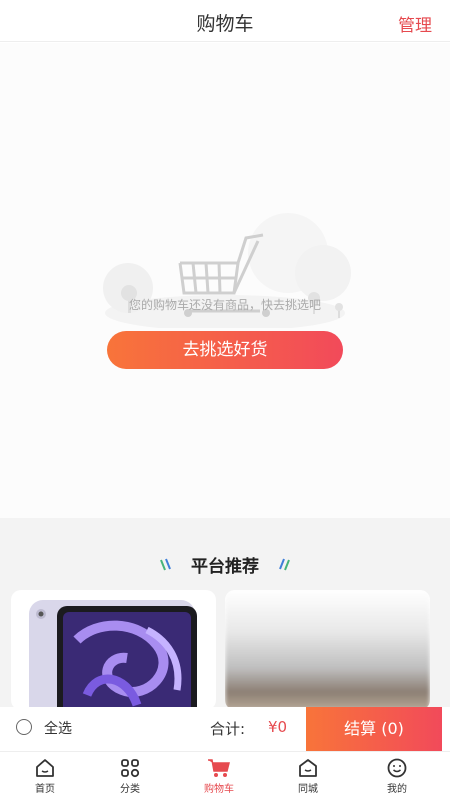  I want to click on tab-home: 首页, so click(45, 776).